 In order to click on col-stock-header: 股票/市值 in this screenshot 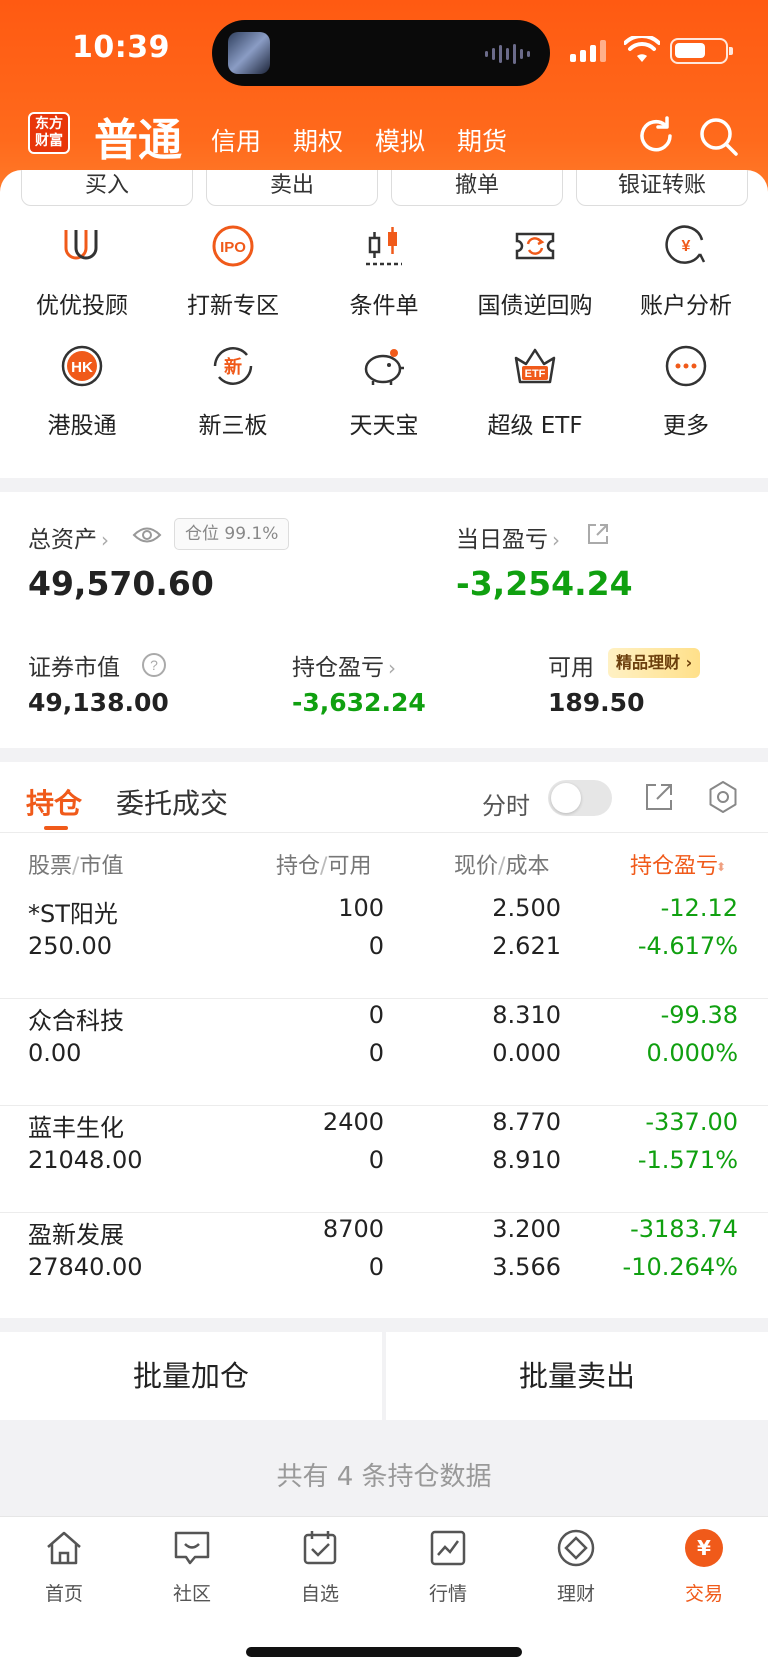, I will do `click(76, 866)`.